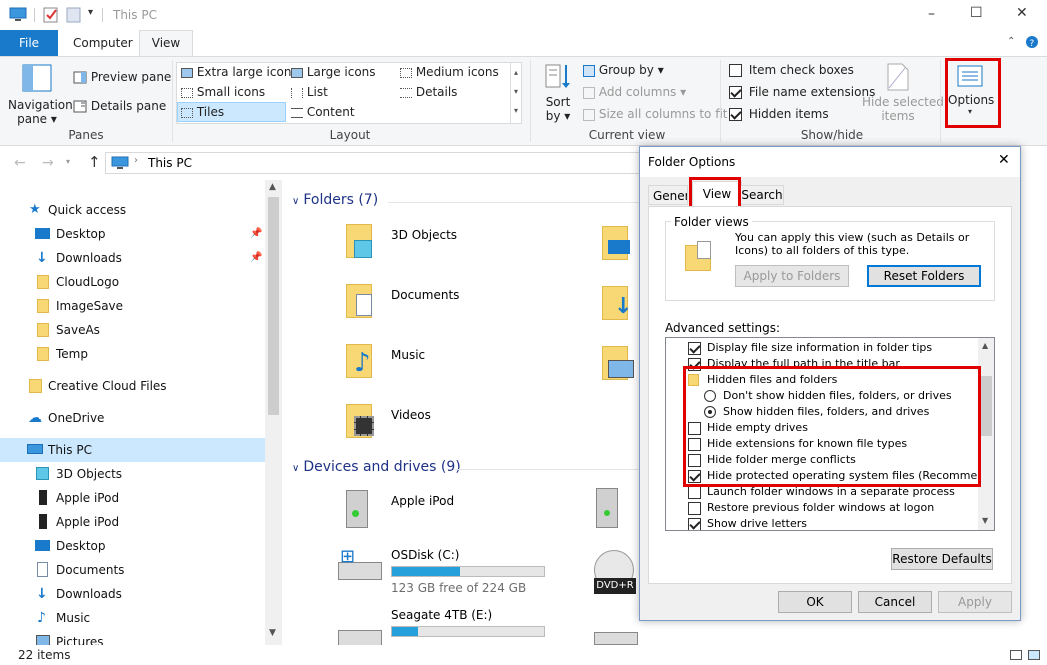 This screenshot has height=665, width=1047. What do you see at coordinates (223, 92) in the screenshot?
I see `layout-small-icons: Small icons` at bounding box center [223, 92].